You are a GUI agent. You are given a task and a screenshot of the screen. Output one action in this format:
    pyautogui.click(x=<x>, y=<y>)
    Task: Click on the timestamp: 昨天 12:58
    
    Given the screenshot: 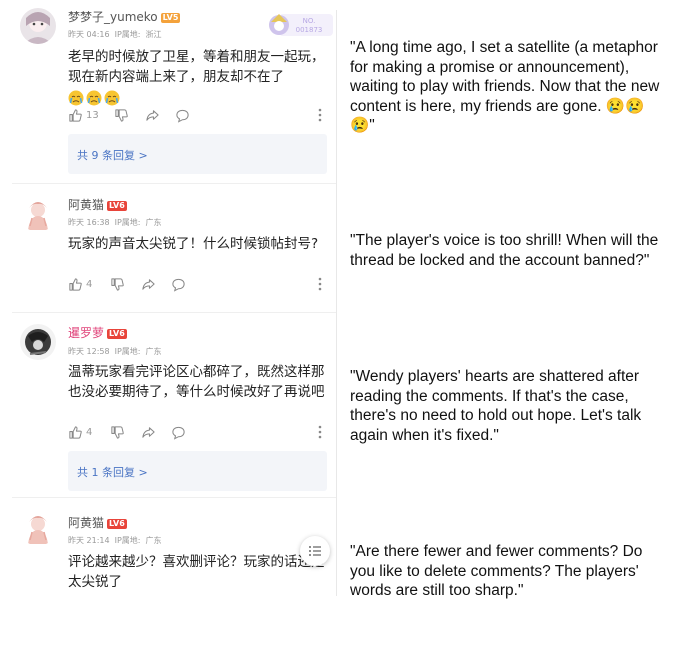 What is the action you would take?
    pyautogui.click(x=89, y=351)
    